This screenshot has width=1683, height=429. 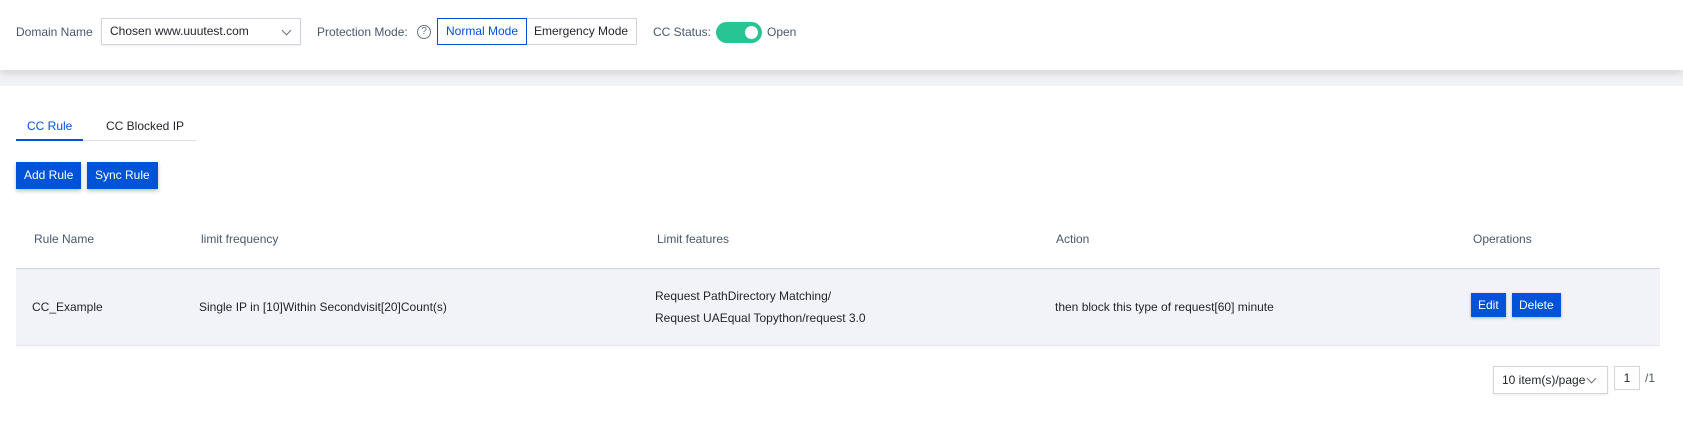 I want to click on tab-cc-blocked-ip: CC Blocked IP, so click(x=145, y=126).